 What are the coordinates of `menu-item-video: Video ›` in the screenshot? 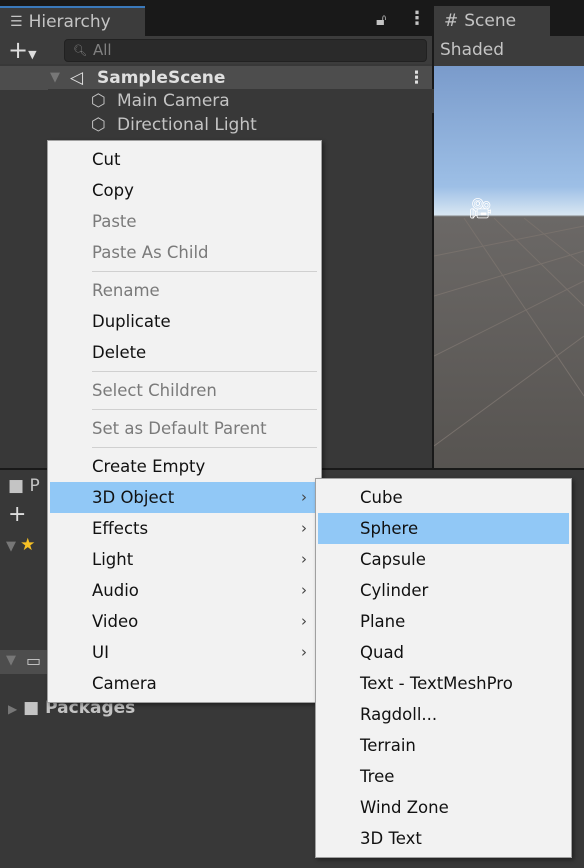 It's located at (184, 621).